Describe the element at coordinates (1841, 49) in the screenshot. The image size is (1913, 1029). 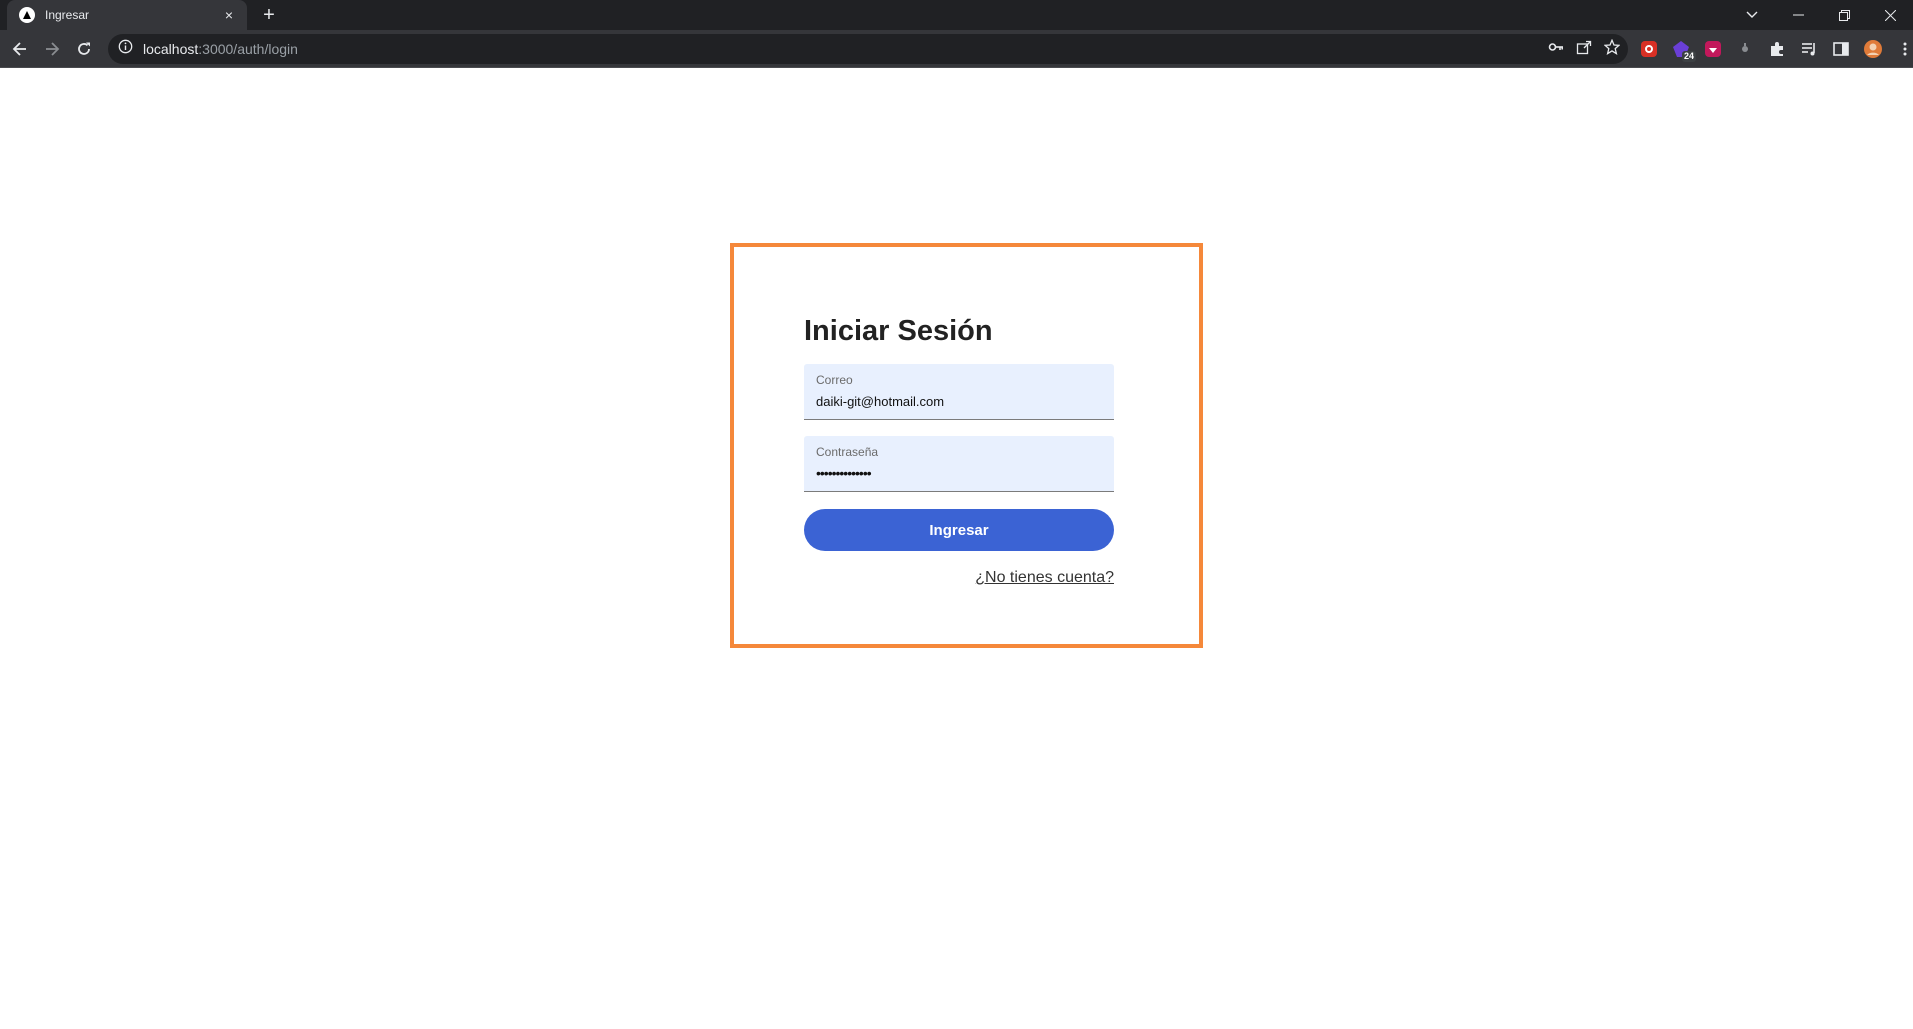
I see `side-panel-icon` at that location.